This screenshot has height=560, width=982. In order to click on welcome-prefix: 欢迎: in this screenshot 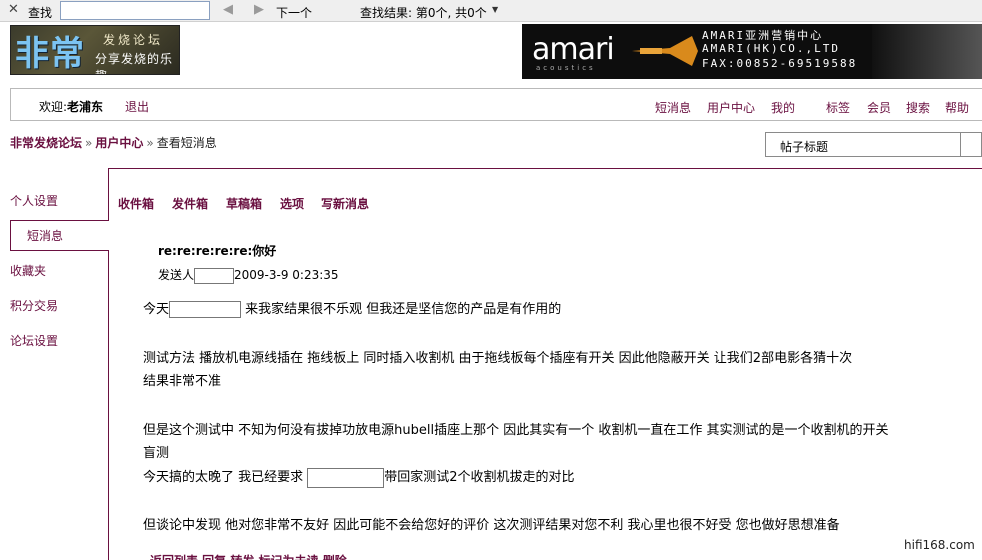, I will do `click(53, 107)`.